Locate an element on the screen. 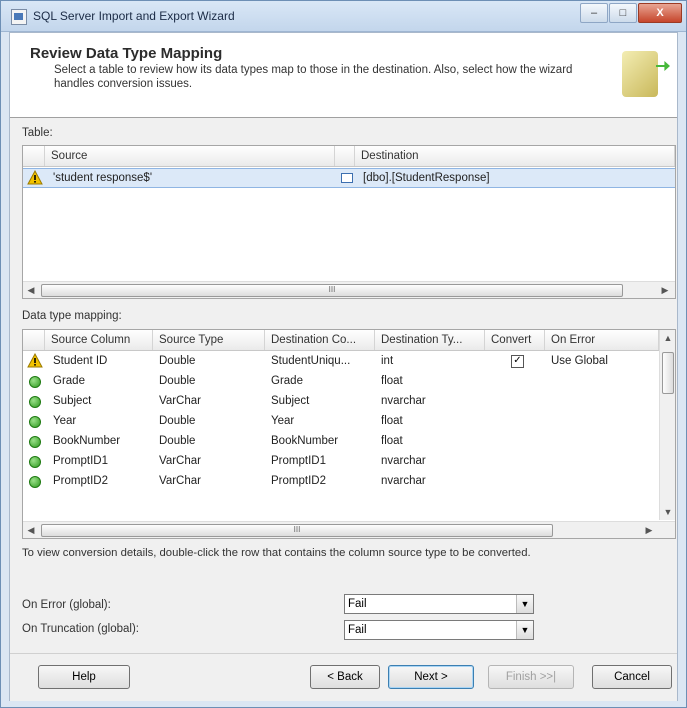 This screenshot has height=708, width=687. scroll-down-icon: ▼ is located at coordinates (667, 512).